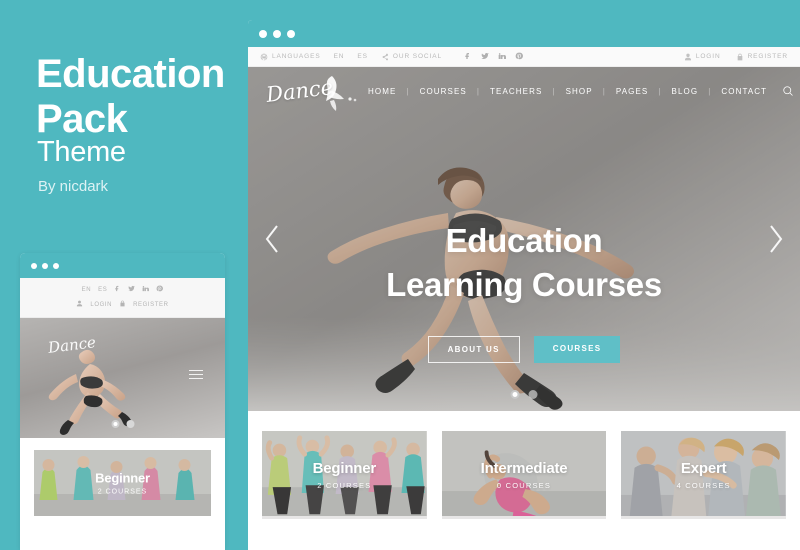 This screenshot has width=800, height=550. Describe the element at coordinates (744, 91) in the screenshot. I see `nav-item-contact: CONTACT` at that location.